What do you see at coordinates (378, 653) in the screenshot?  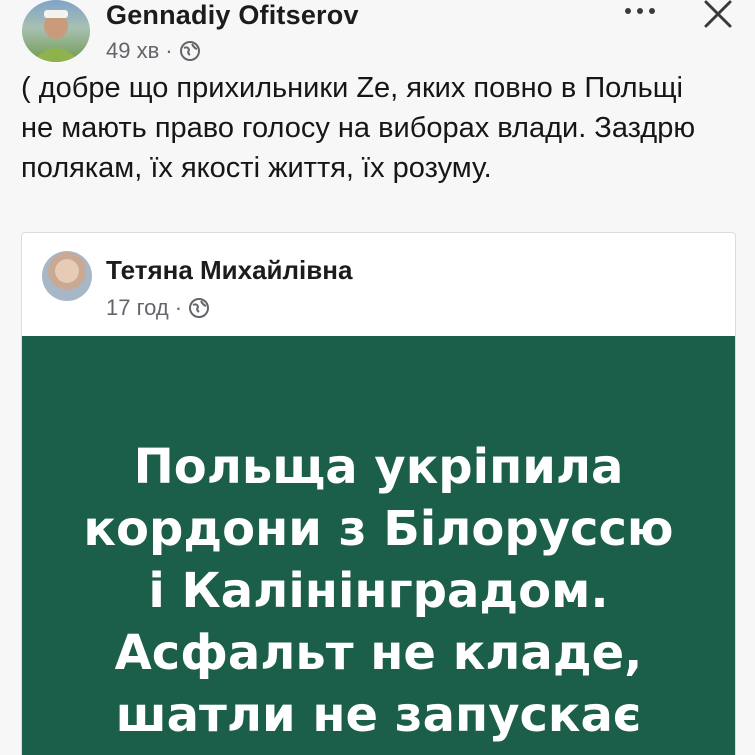 I see `banner-line: Асфальт не кладе,` at bounding box center [378, 653].